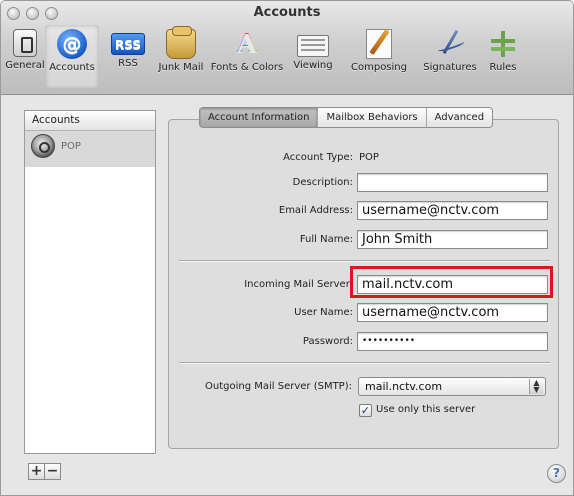 The height and width of the screenshot is (496, 574). Describe the element at coordinates (536, 386) in the screenshot. I see `select-stepper-arrows-icon: ▲ ▼` at that location.